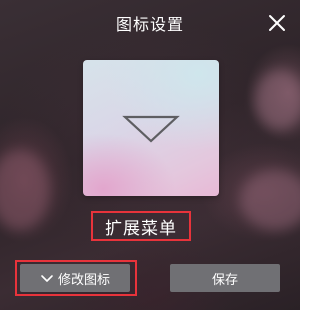 This screenshot has width=320, height=310. I want to click on close-button, so click(277, 23).